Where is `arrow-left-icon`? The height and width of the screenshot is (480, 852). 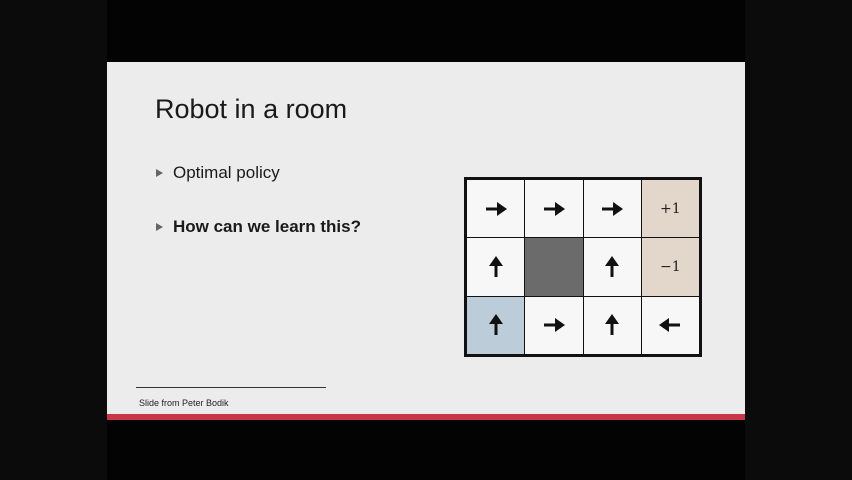
arrow-left-icon is located at coordinates (670, 325).